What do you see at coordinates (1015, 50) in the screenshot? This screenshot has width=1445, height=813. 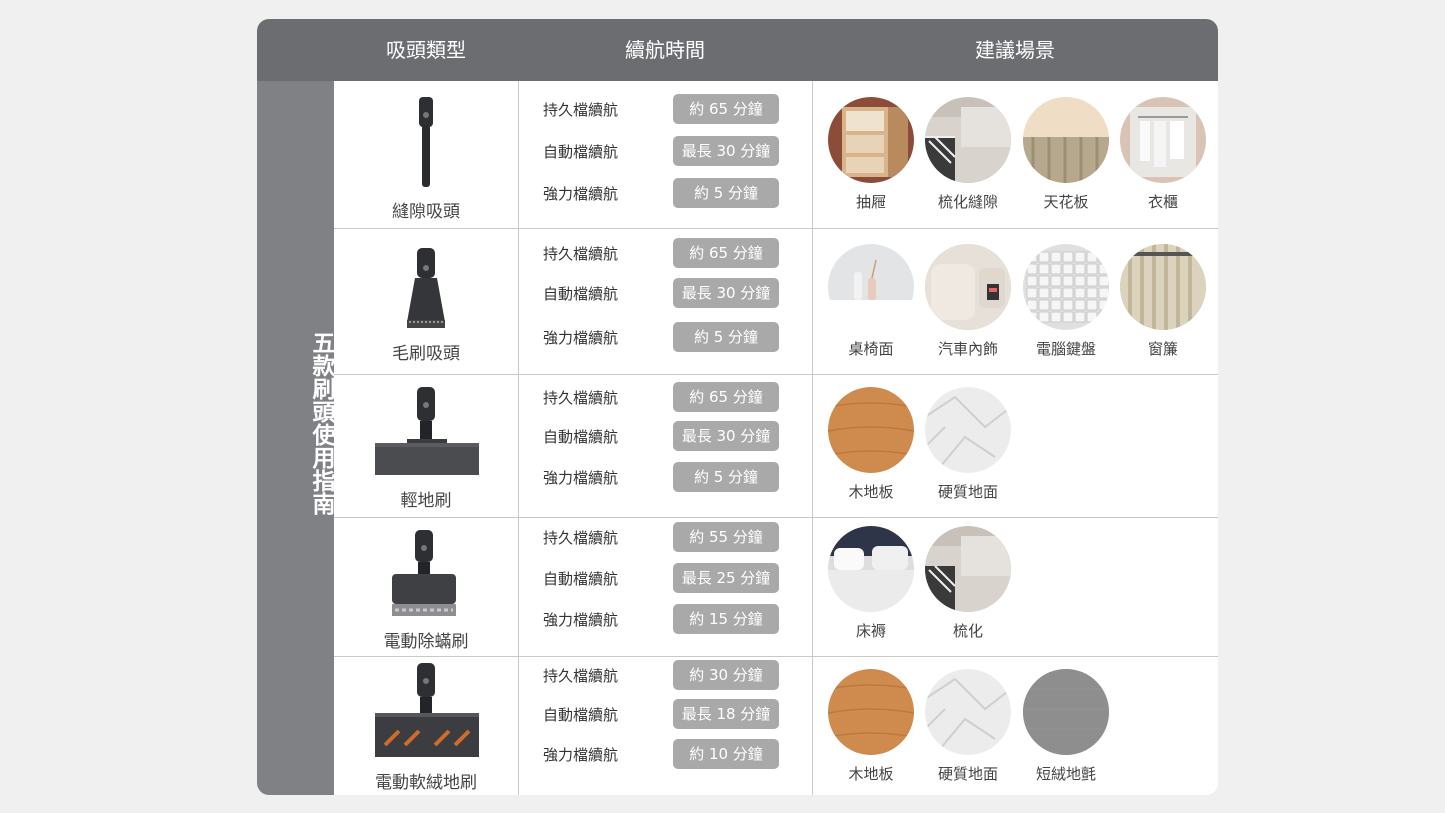 I see `header-scenes: 建議場景` at bounding box center [1015, 50].